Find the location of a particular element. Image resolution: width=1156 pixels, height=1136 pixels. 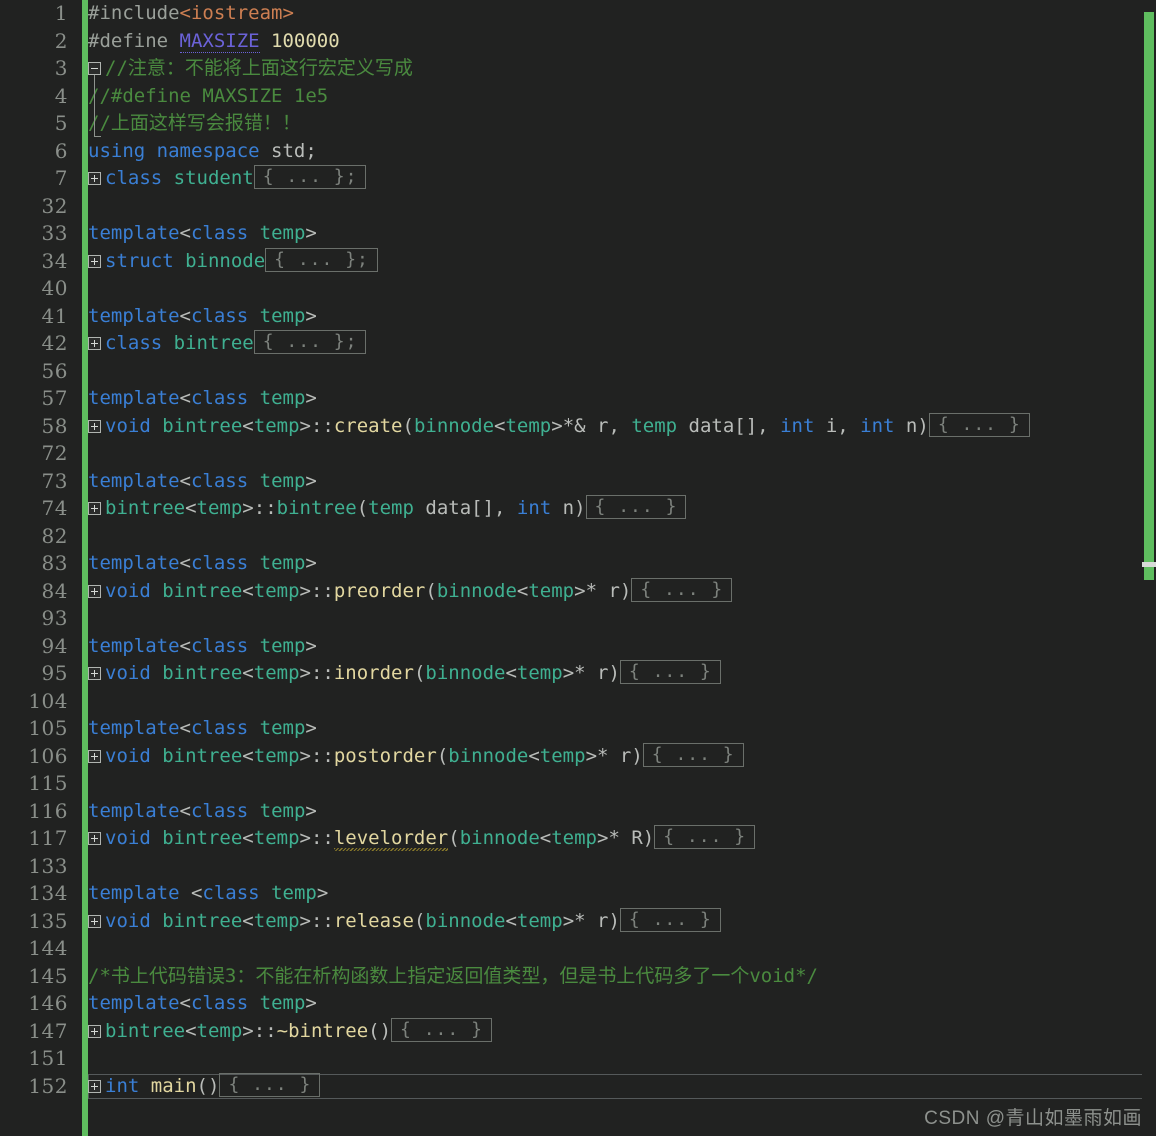

line-number: 135 is located at coordinates (48, 920).